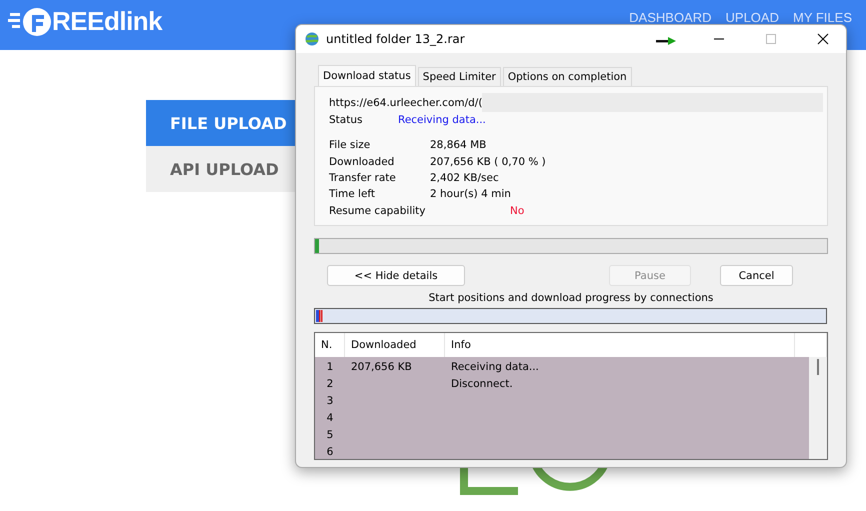 The image size is (866, 511). Describe the element at coordinates (330, 434) in the screenshot. I see `table-cell: 5` at that location.